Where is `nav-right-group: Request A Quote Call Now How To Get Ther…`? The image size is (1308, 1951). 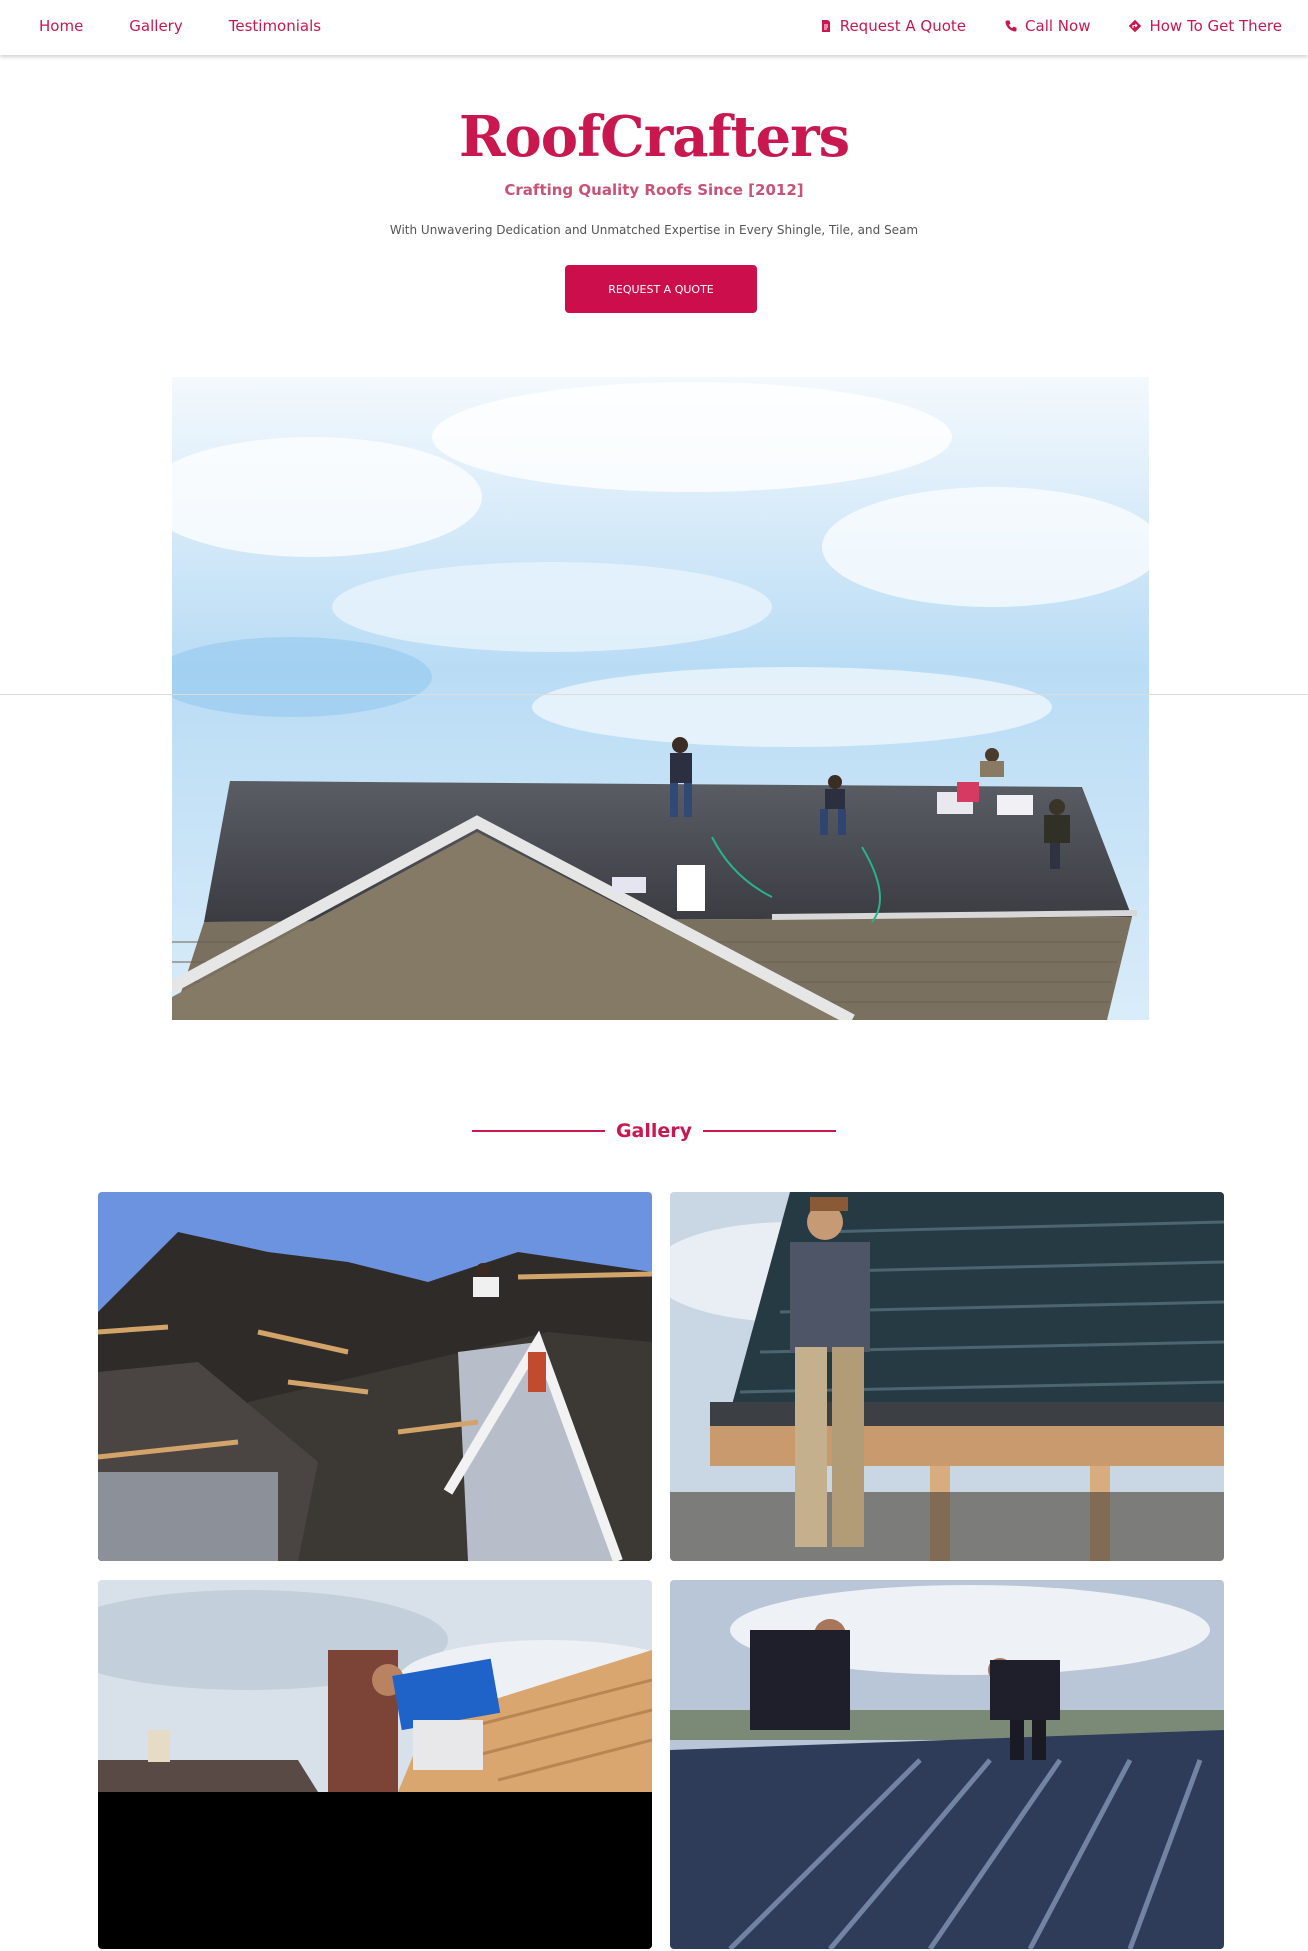 nav-right-group: Request A Quote Call Now How To Get Ther… is located at coordinates (1050, 26).